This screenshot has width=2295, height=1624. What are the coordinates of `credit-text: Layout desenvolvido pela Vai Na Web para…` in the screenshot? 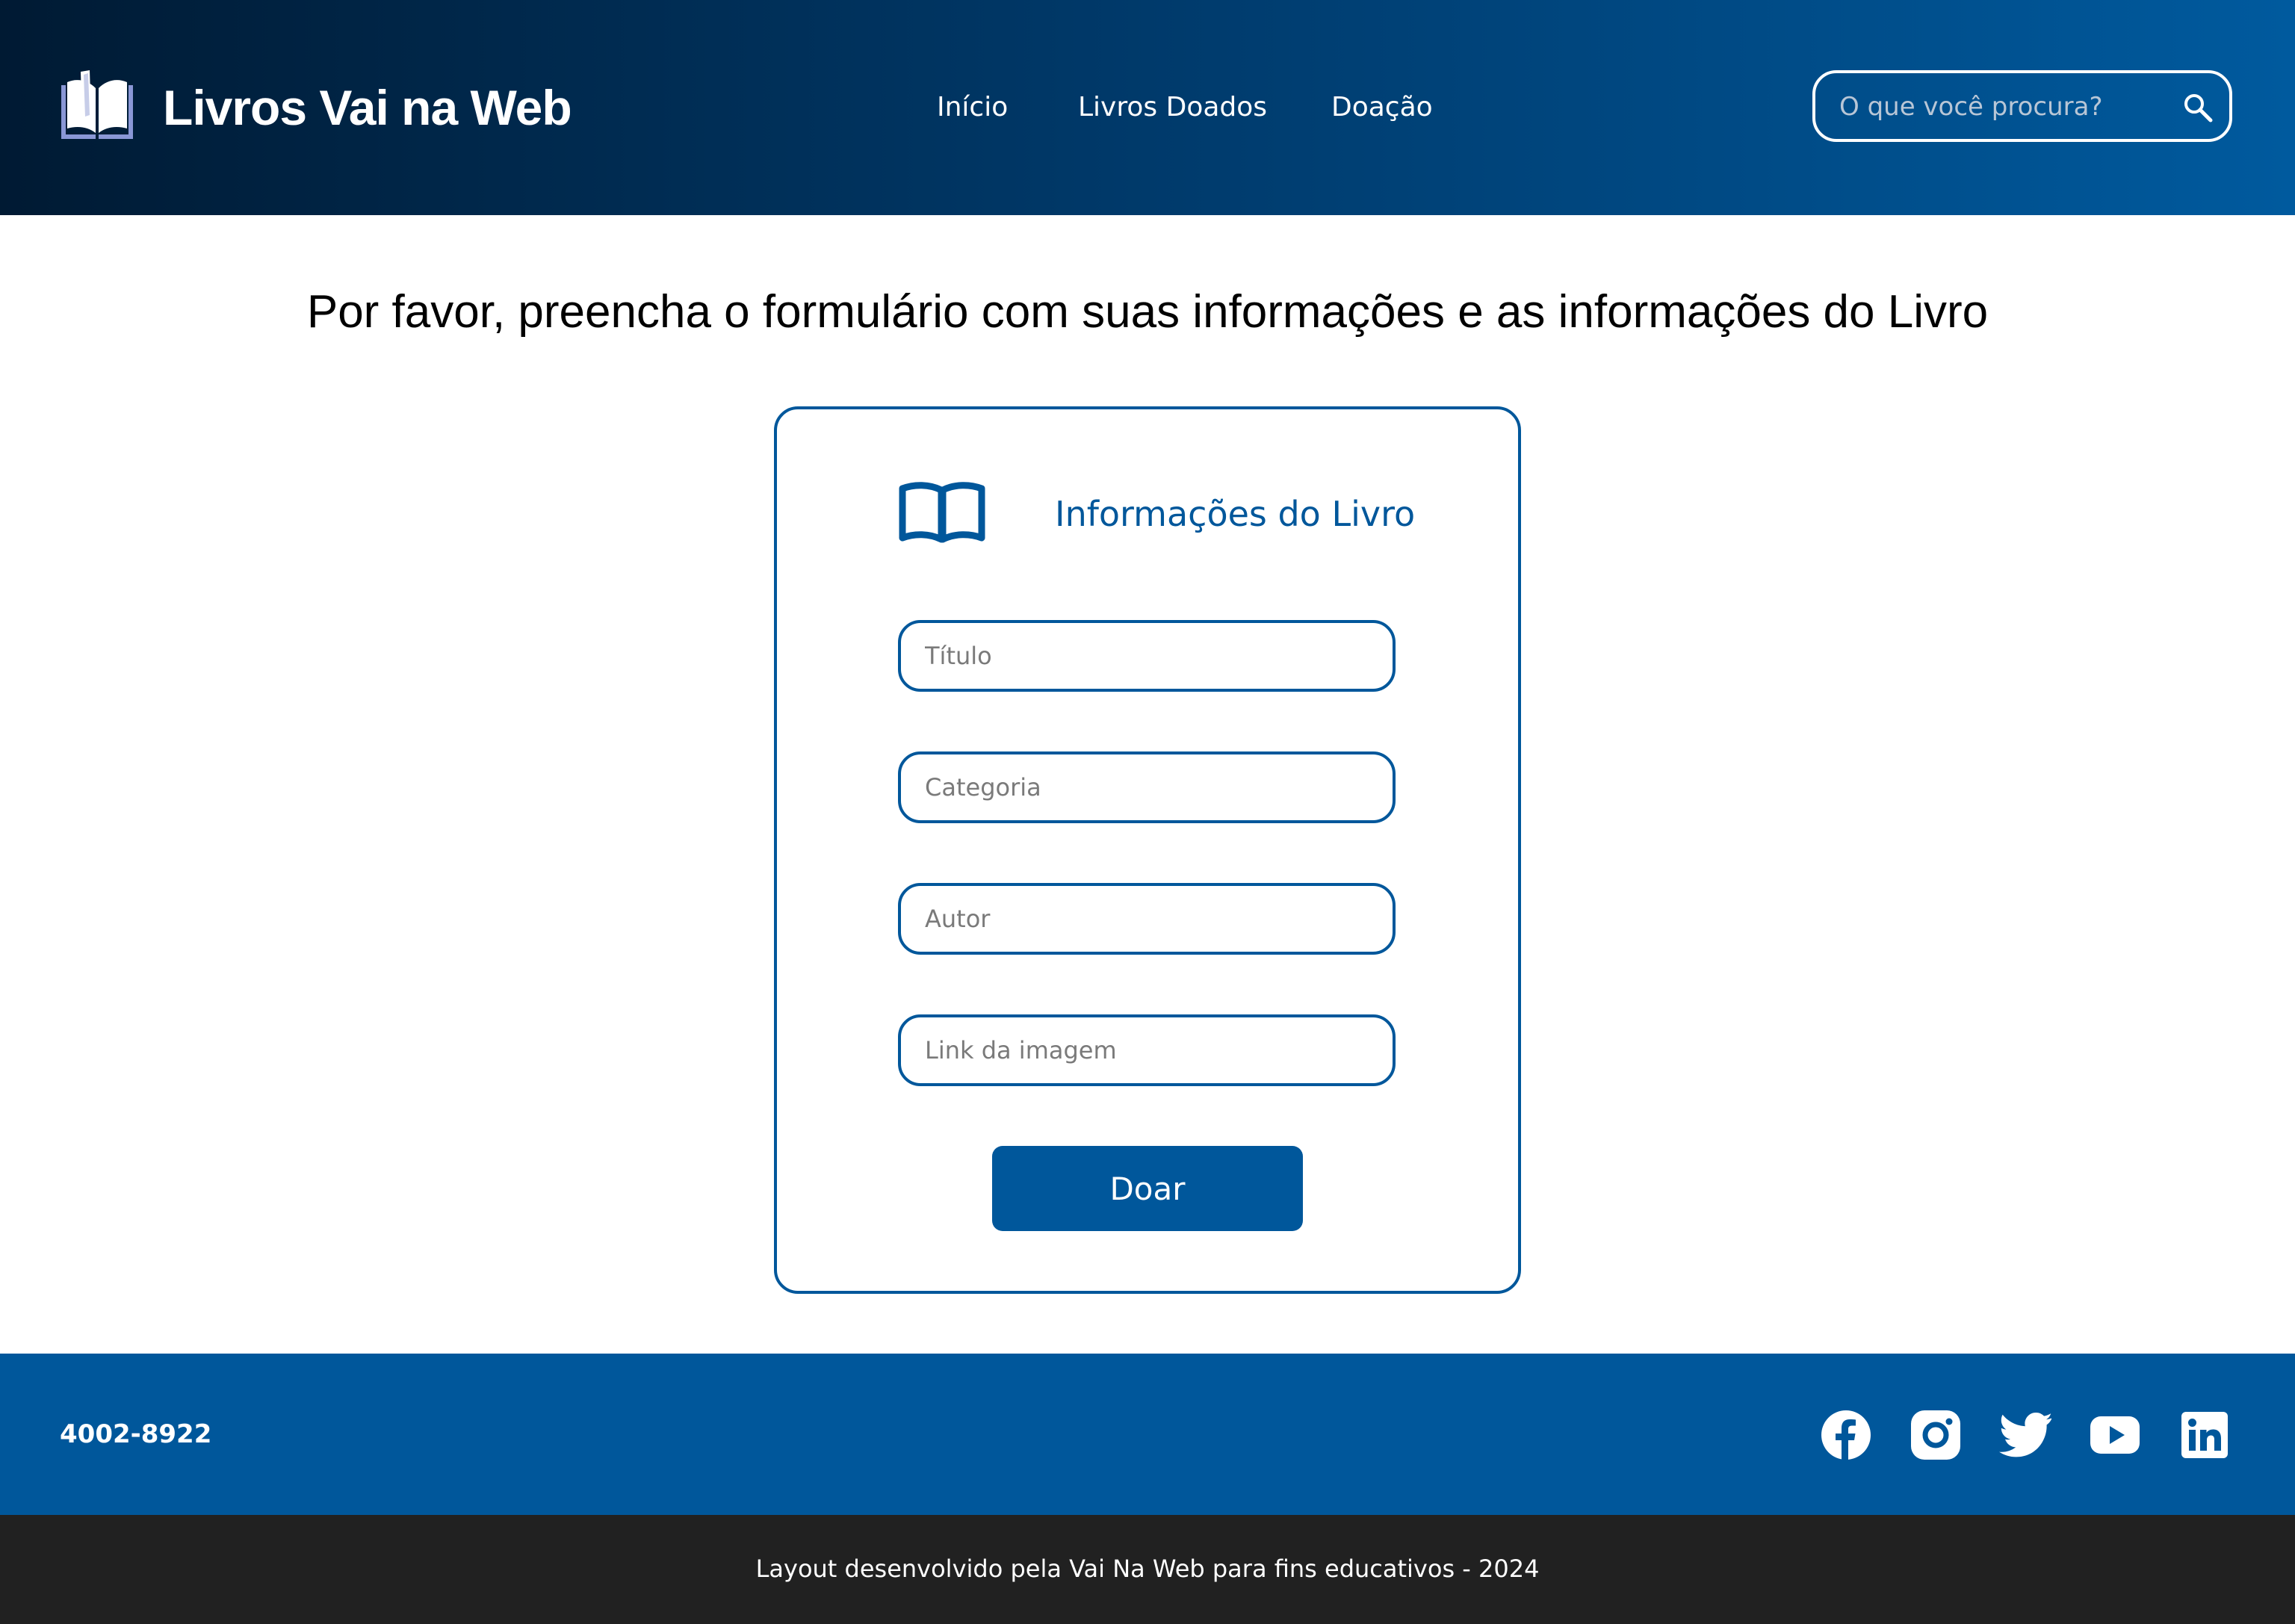 It's located at (1147, 1569).